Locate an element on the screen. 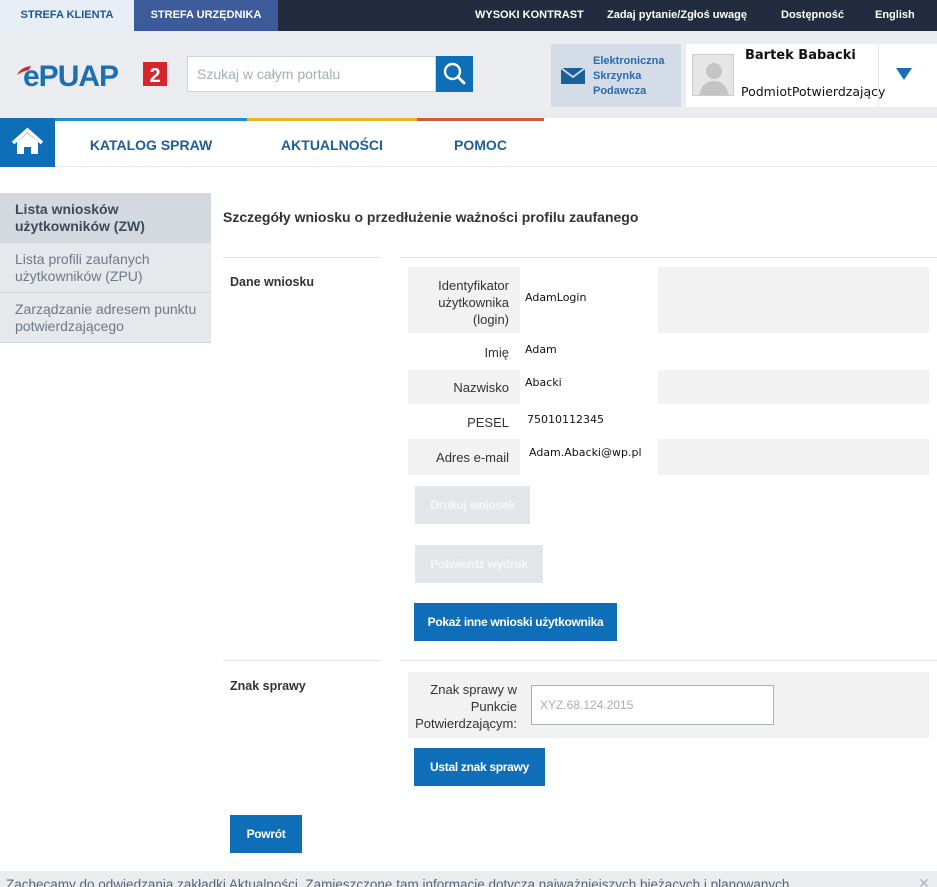  mailbox-label: Elektroniczna Skrzynka Podawcza is located at coordinates (629, 76).